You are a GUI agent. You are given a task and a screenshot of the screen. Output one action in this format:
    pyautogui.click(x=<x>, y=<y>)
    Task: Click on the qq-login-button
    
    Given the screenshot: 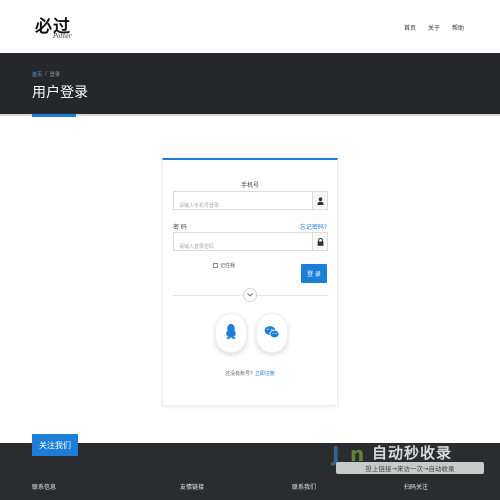 What is the action you would take?
    pyautogui.click(x=231, y=333)
    